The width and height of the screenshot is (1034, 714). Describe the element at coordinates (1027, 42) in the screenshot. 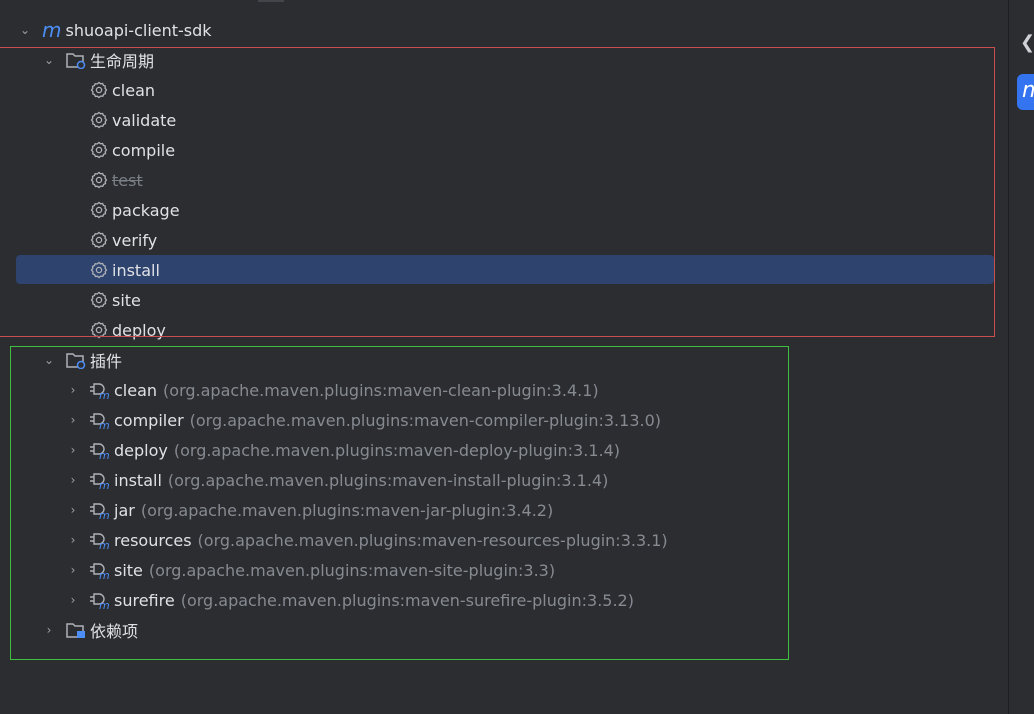

I see `chevron-left-icon: ❮` at that location.